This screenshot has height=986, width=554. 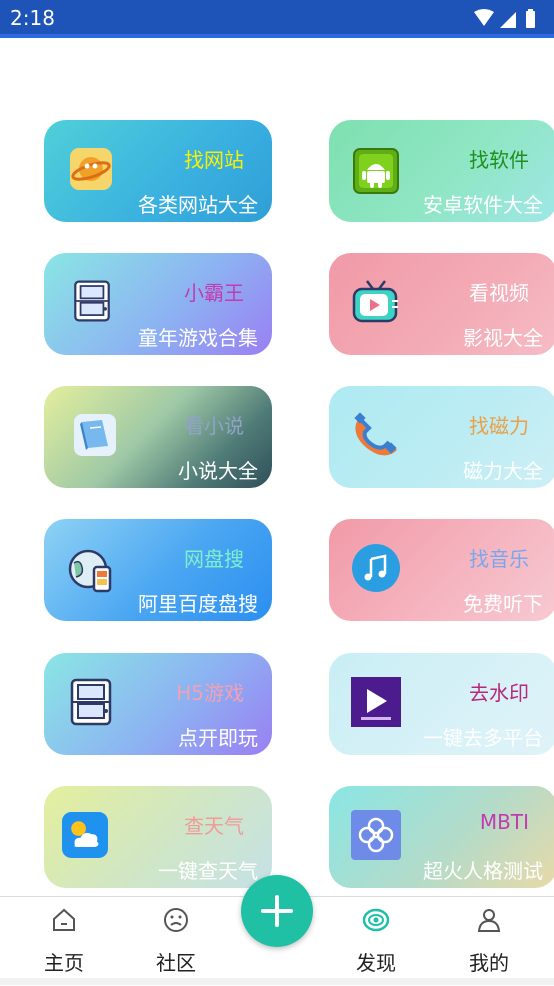 I want to click on card-subtitle: 一键去多平台, so click(x=483, y=738).